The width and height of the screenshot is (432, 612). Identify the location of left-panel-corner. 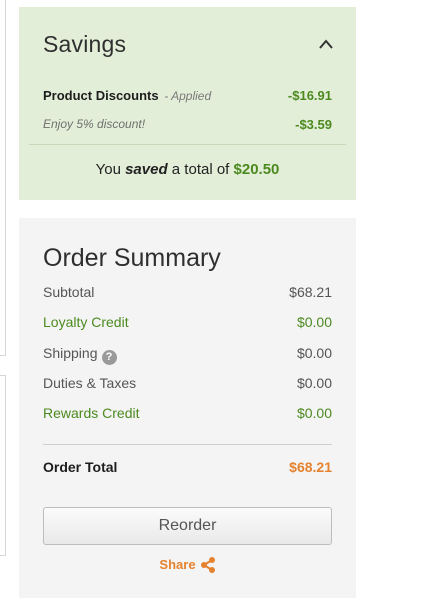
(3, 355).